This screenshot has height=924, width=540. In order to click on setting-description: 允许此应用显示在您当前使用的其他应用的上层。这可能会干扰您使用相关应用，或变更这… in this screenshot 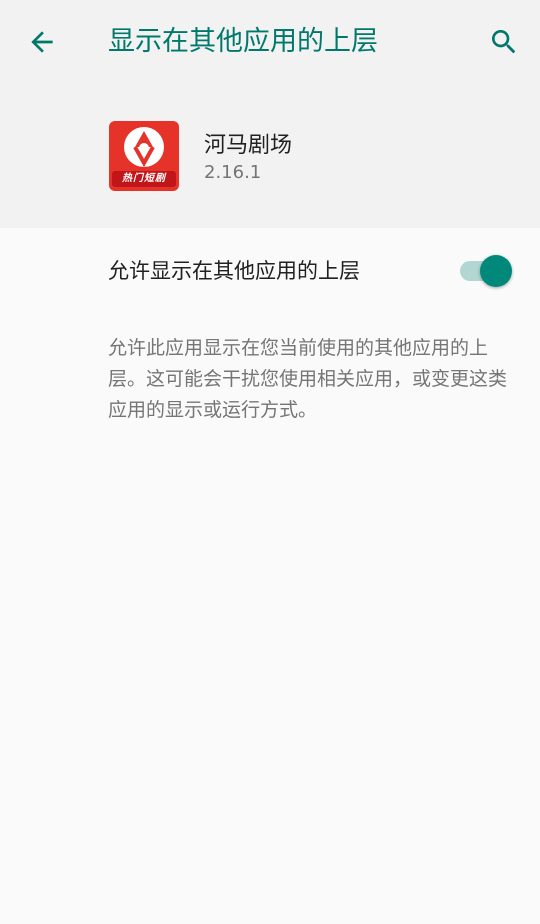, I will do `click(308, 379)`.